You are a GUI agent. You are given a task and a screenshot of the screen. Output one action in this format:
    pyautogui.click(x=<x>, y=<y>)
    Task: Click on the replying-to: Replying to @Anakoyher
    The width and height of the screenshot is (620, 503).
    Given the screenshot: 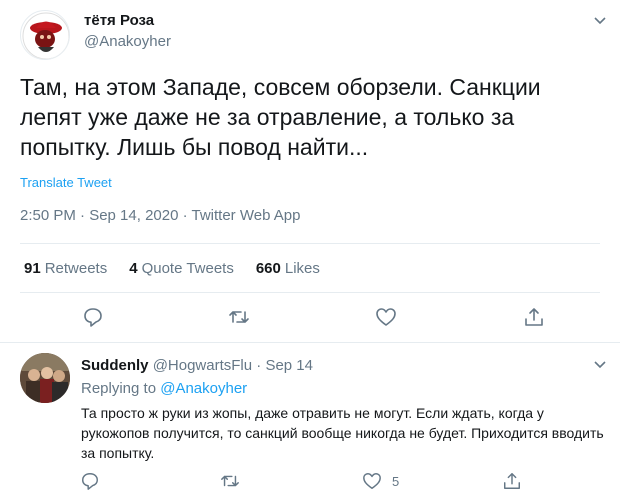 What is the action you would take?
    pyautogui.click(x=164, y=388)
    